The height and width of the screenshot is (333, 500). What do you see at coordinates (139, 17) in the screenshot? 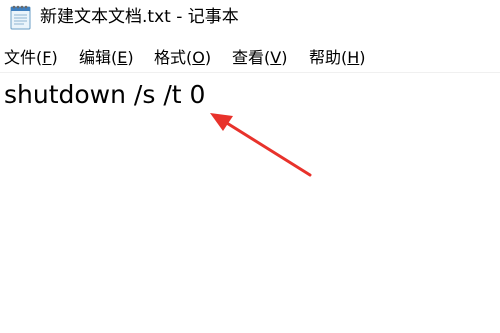
I see `window-title: 新建文本文档.txt - 记事本` at bounding box center [139, 17].